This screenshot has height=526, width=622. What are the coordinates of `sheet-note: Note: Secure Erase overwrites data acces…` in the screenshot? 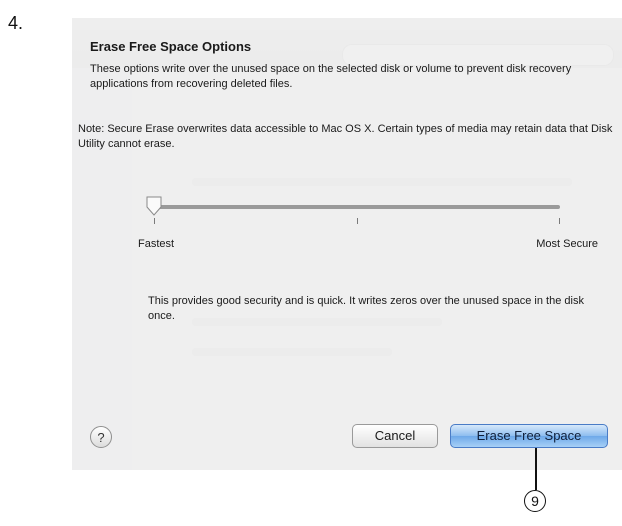 It's located at (345, 136).